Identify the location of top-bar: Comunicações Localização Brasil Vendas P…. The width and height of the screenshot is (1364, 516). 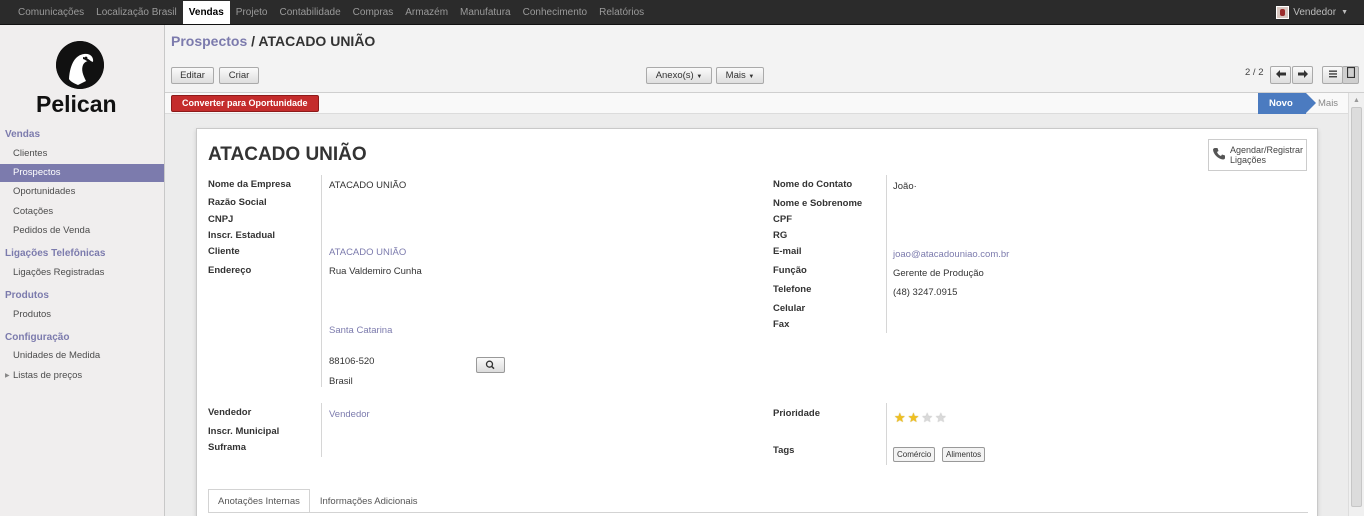
(682, 12).